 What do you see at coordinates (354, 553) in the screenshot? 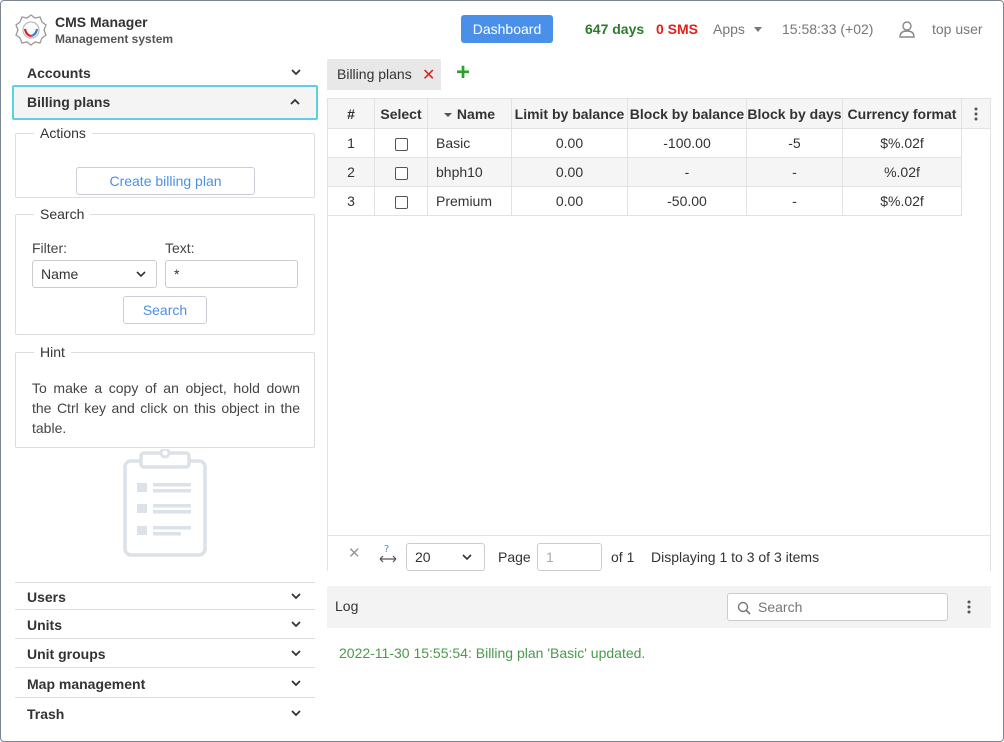
I see `clear-filter-icon: ✕` at bounding box center [354, 553].